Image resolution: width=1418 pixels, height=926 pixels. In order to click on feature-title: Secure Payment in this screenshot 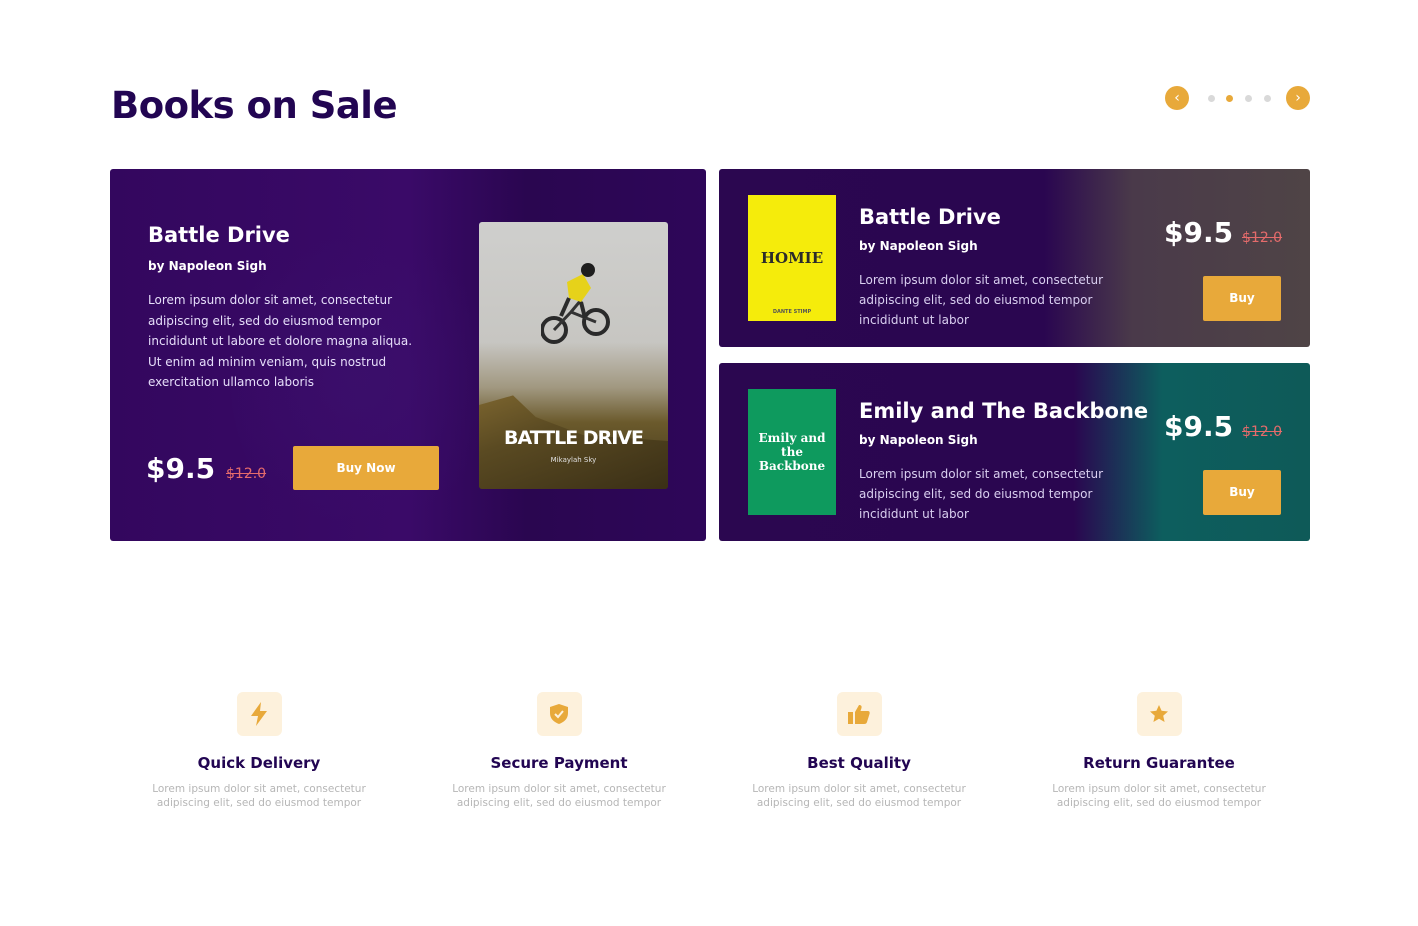, I will do `click(559, 763)`.